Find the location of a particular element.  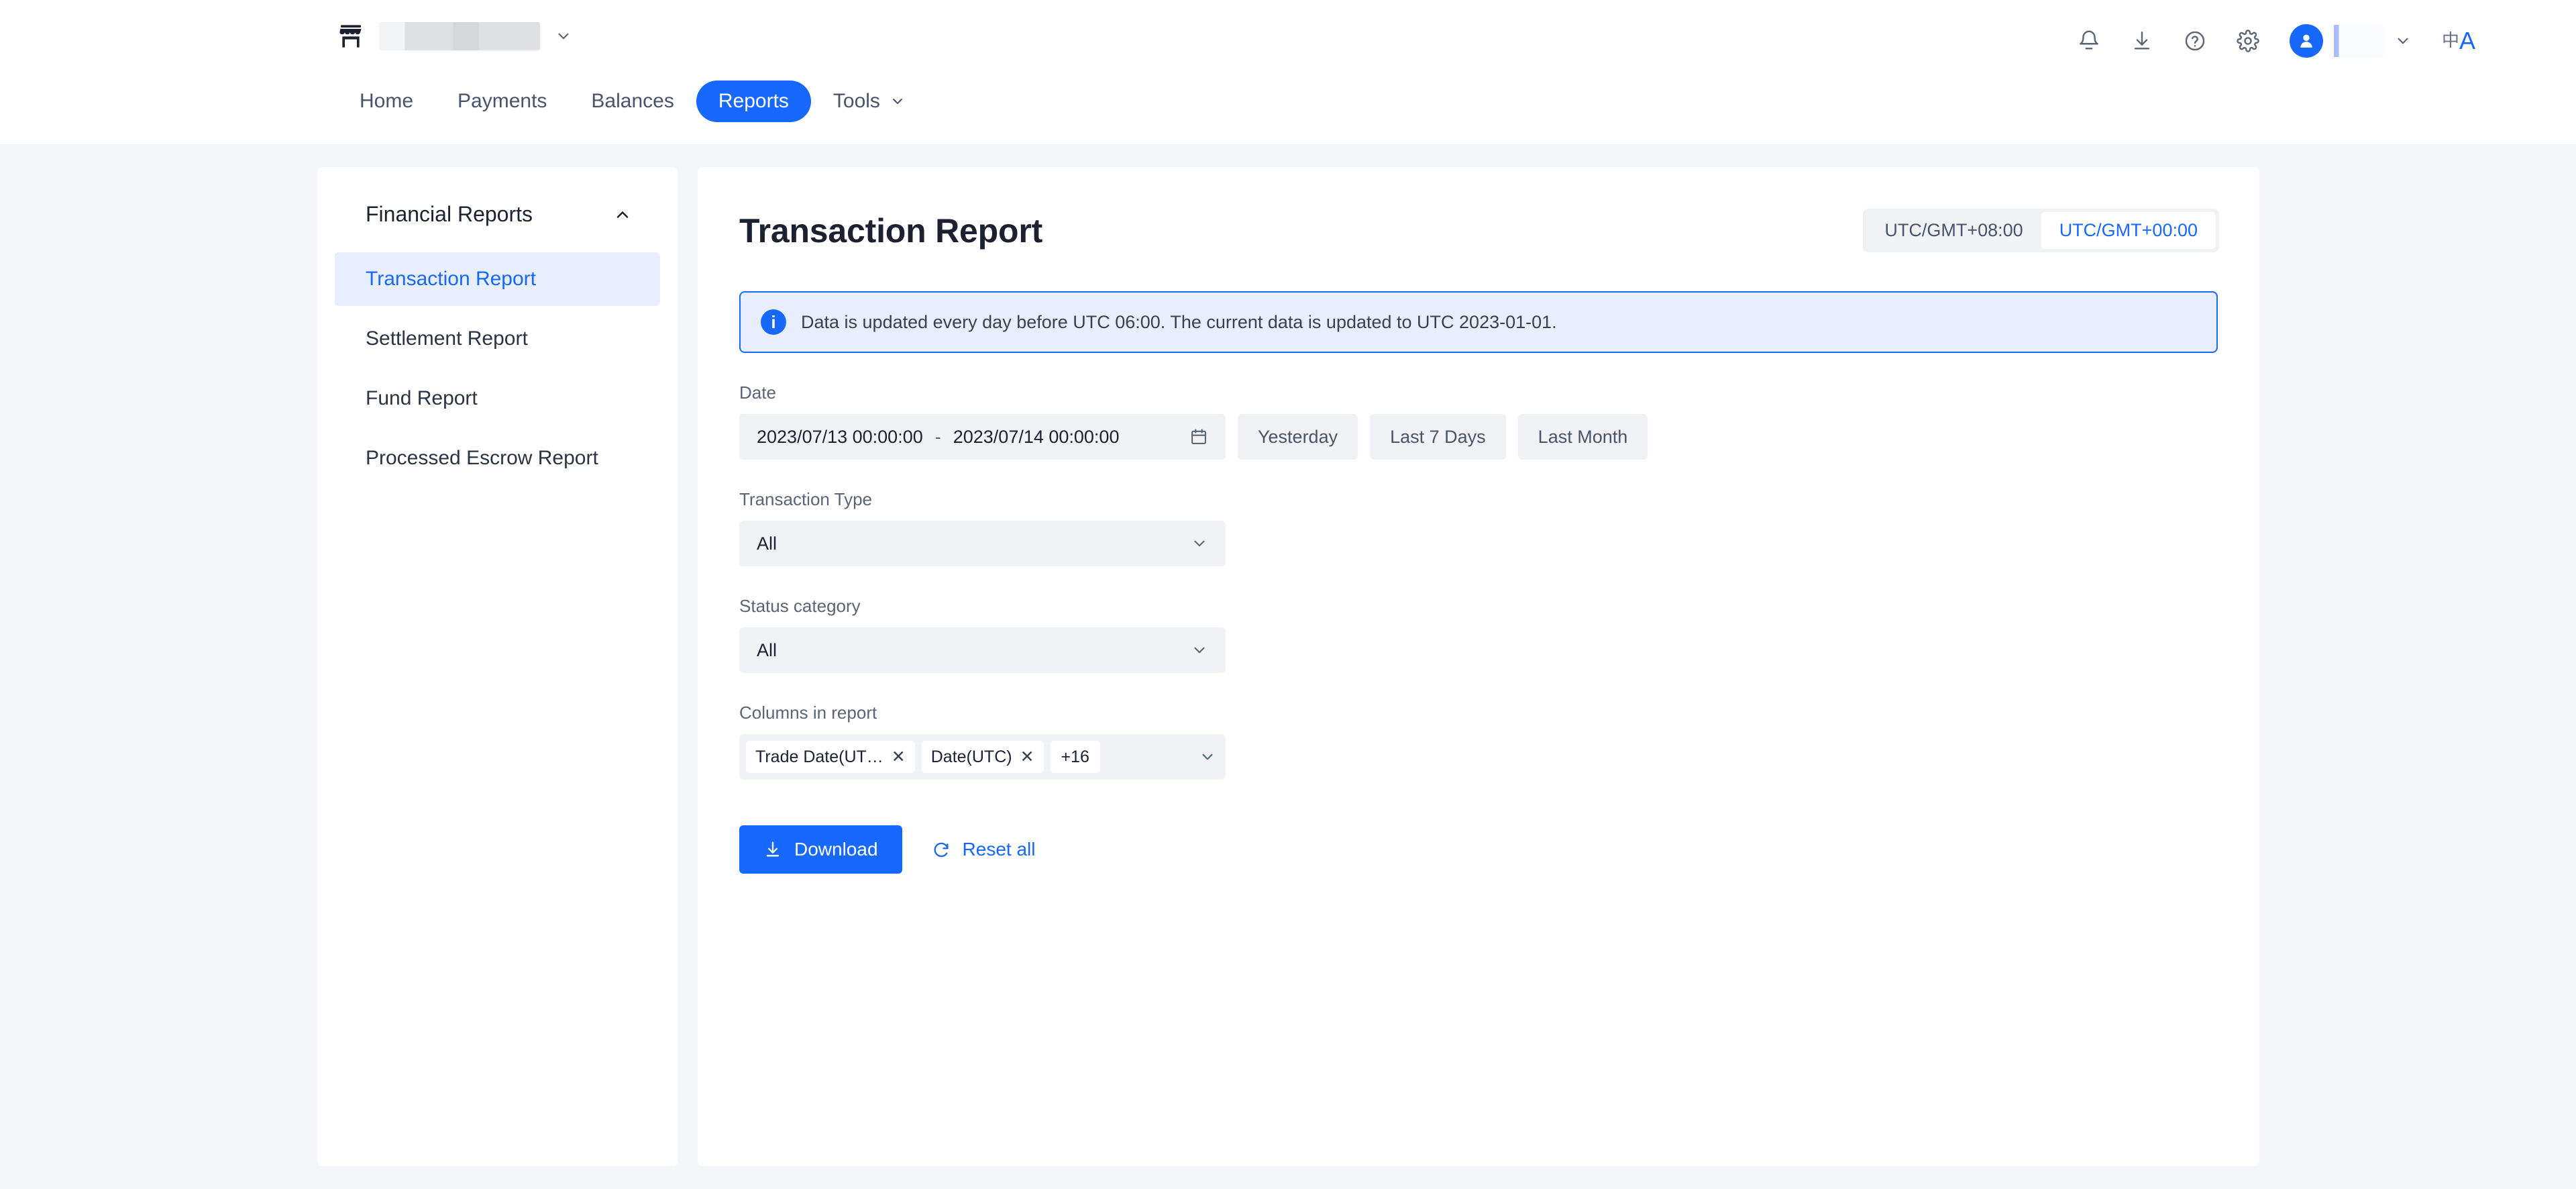

download-icon is located at coordinates (772, 849).